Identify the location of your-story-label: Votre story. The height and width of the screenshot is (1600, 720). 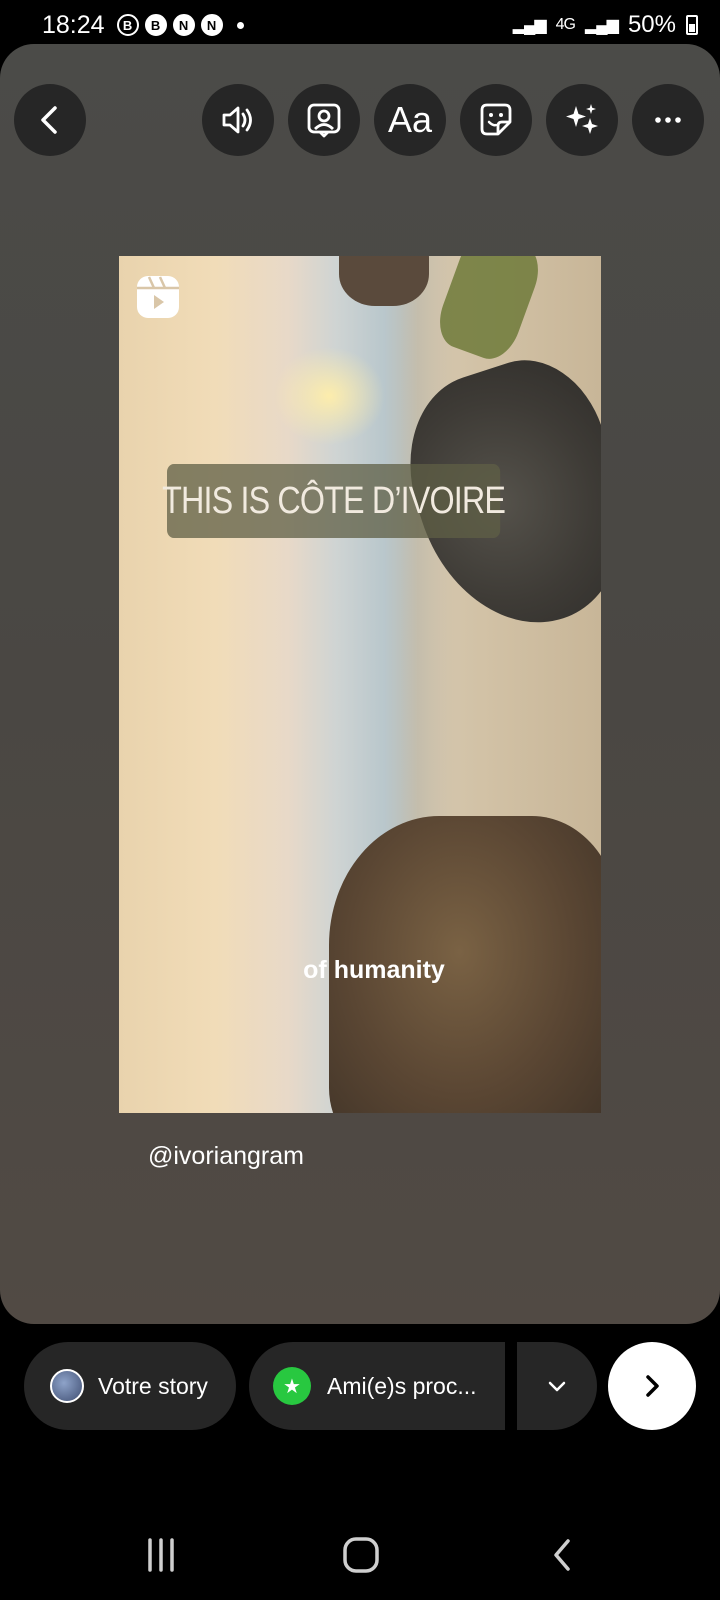
(153, 1385).